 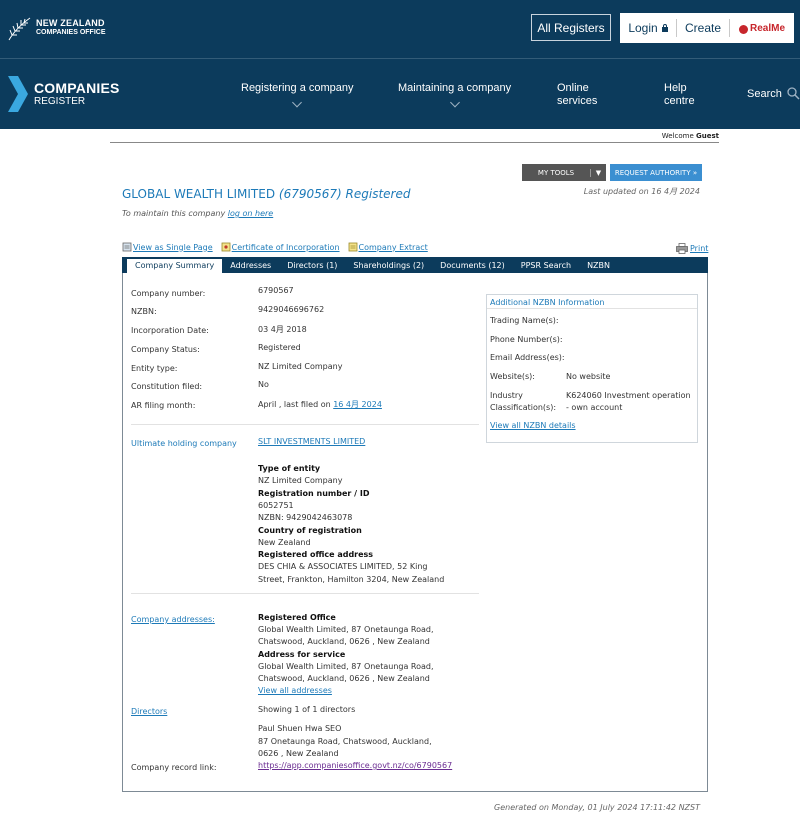 I want to click on maintain-text: To maintain this company log on here, so click(x=197, y=213).